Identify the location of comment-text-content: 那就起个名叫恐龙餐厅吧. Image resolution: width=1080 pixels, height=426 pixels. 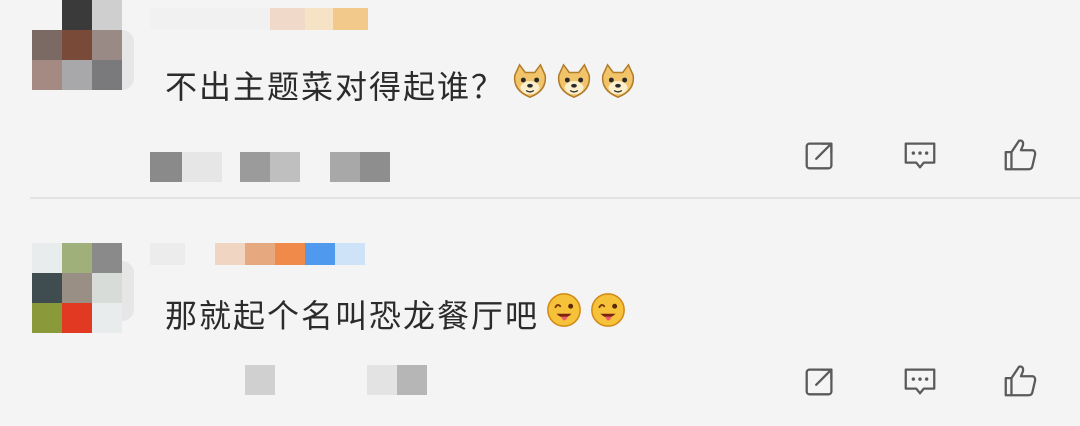
(352, 316).